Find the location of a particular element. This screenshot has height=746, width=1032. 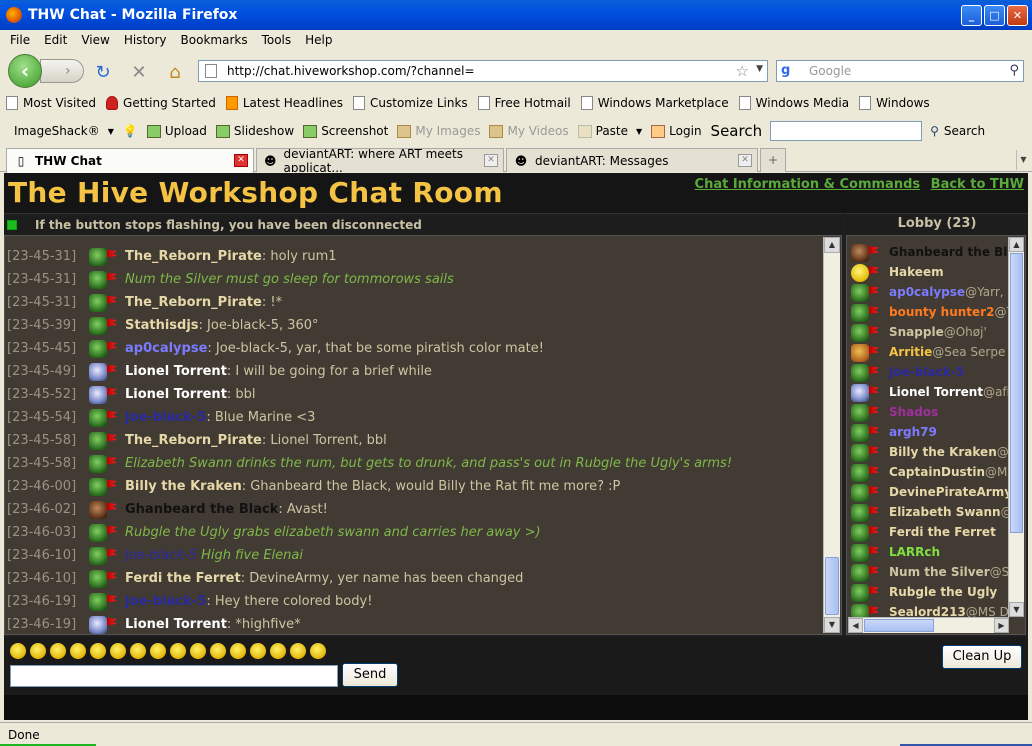

wink-smiley-icon is located at coordinates (138, 651).